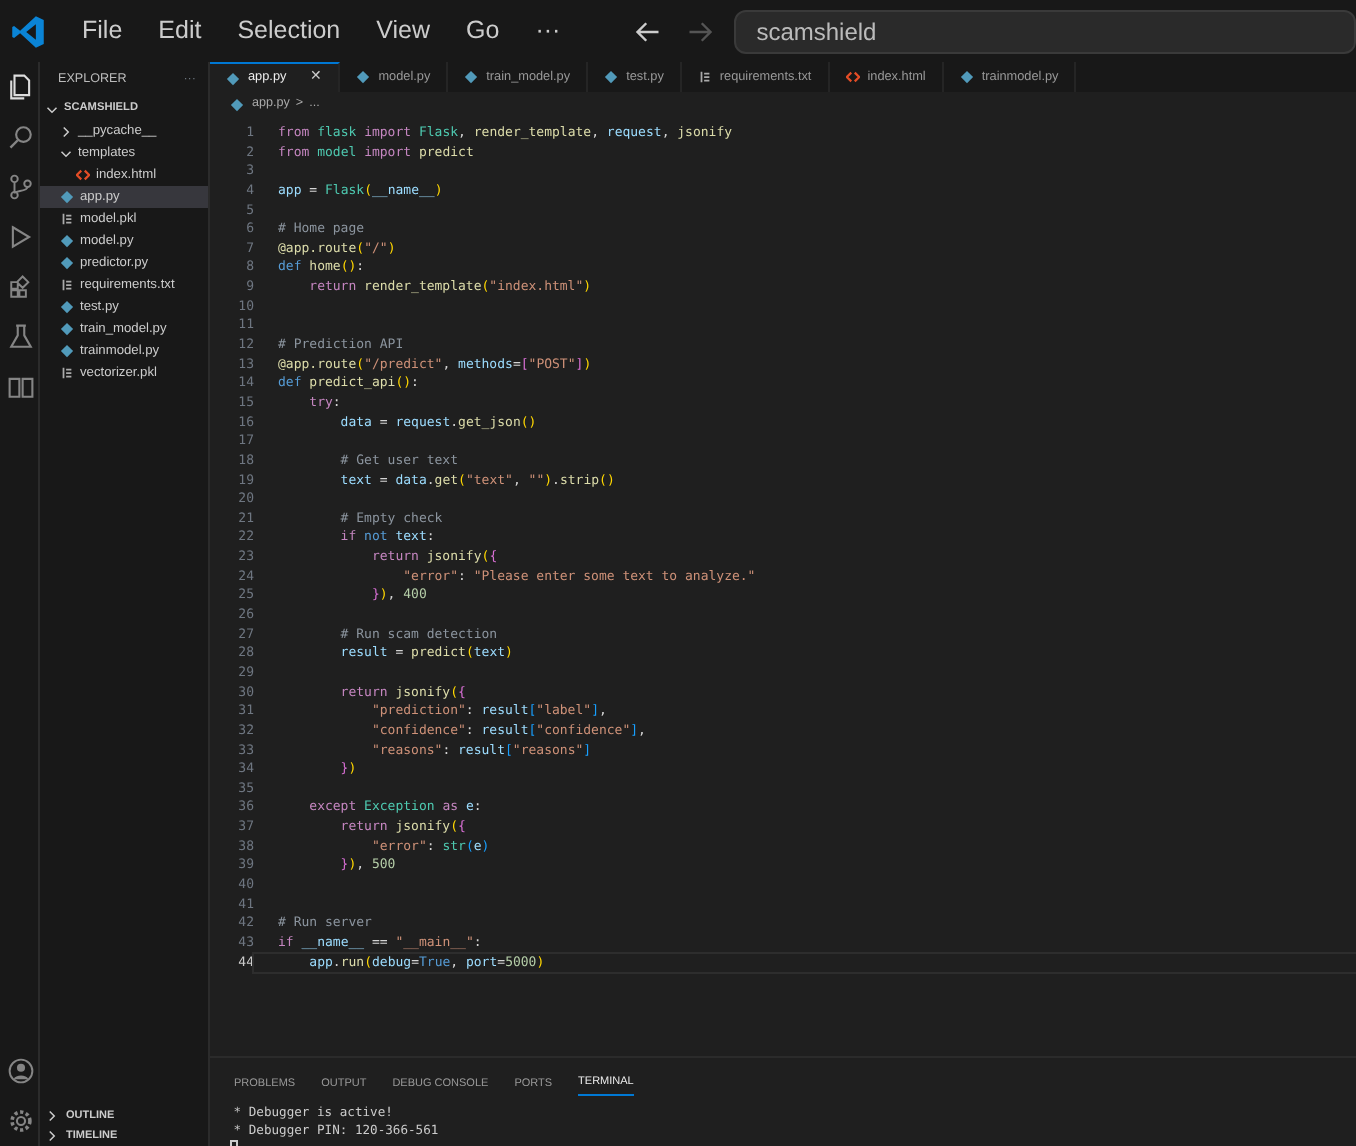 Image resolution: width=1356 pixels, height=1146 pixels. I want to click on menu-item: File, so click(102, 31).